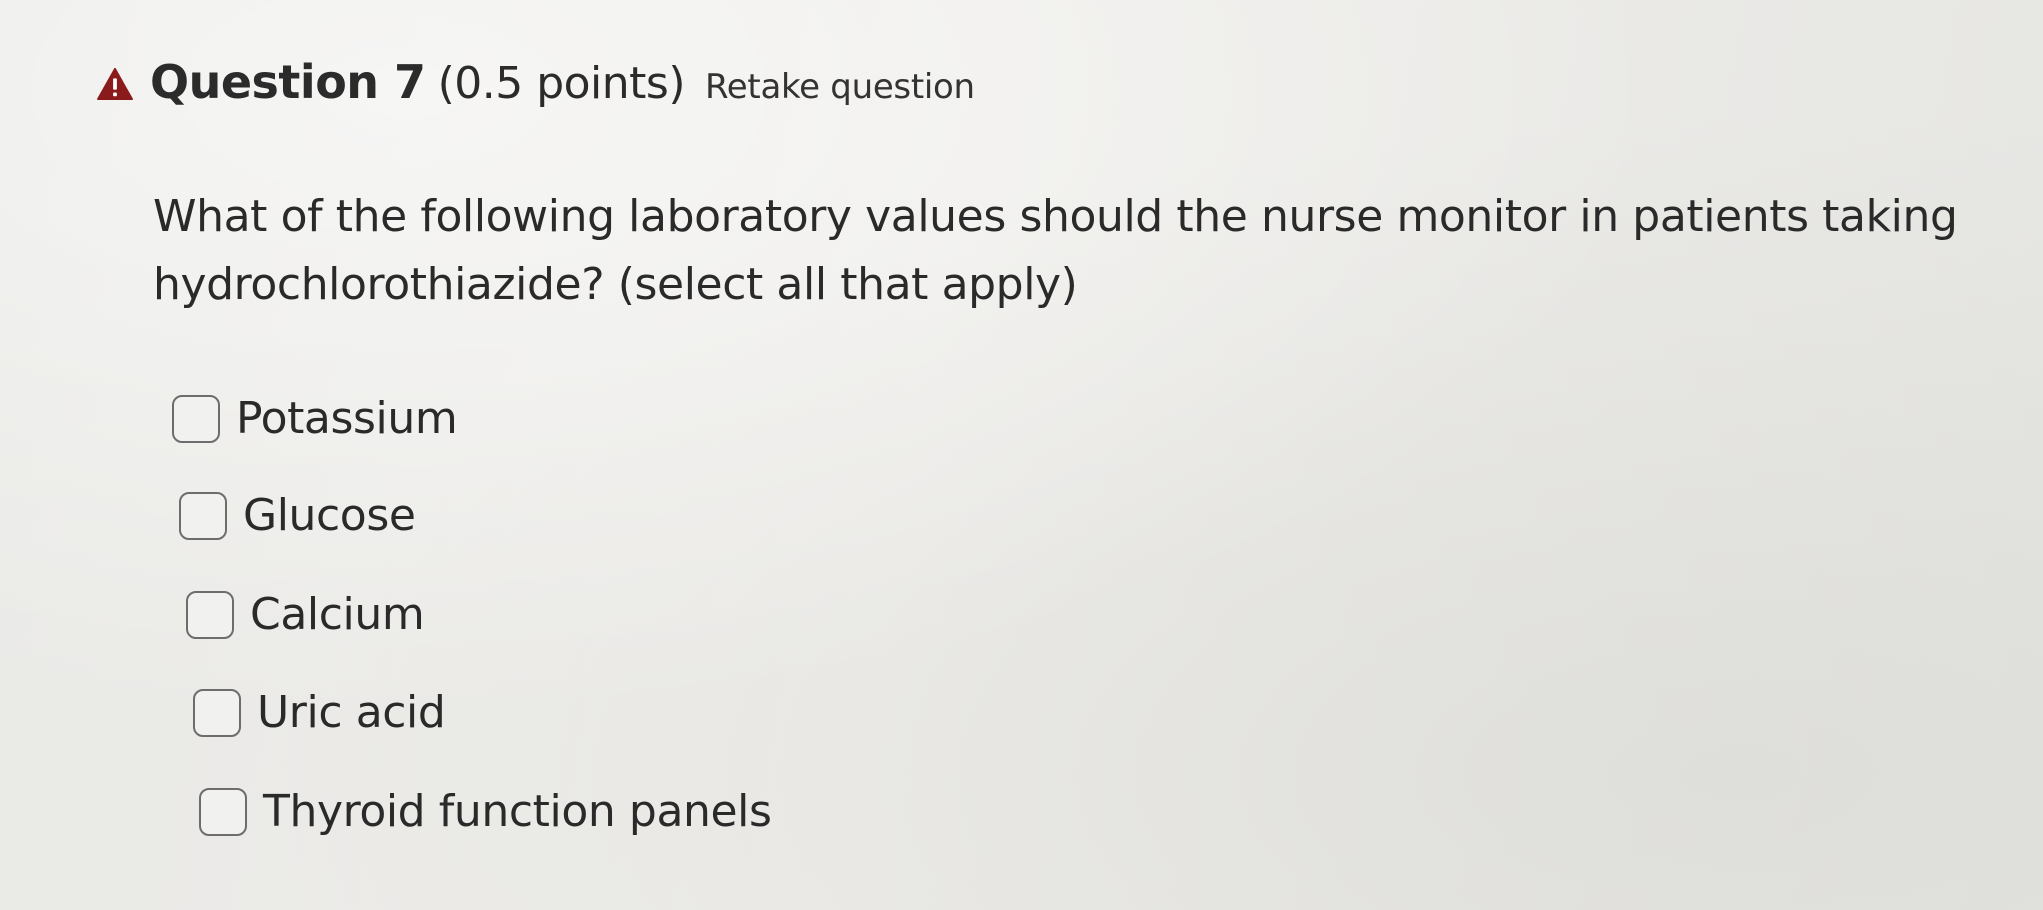  I want to click on option-glucose: Glucose, so click(297, 515).